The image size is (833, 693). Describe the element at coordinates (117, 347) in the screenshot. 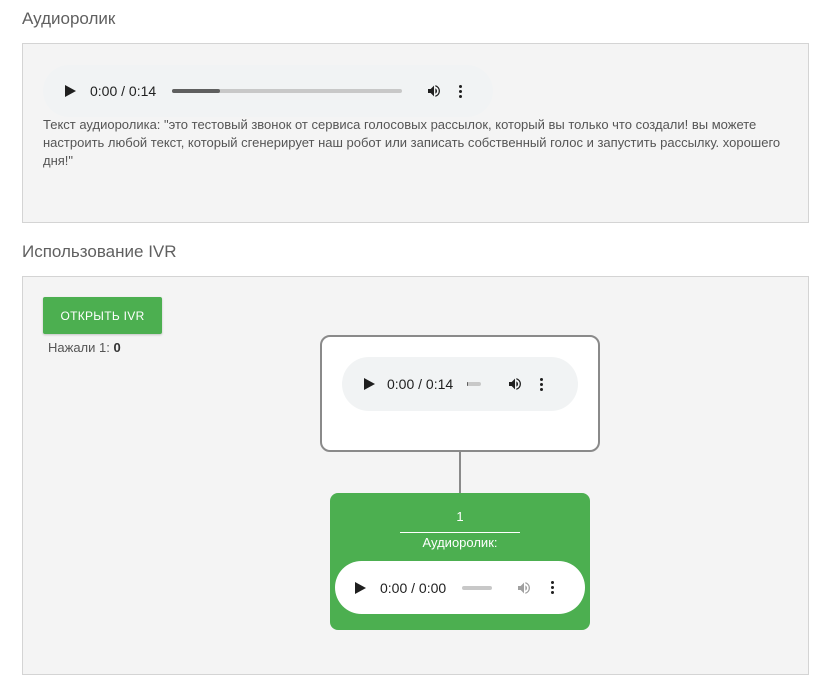

I see `pressed-count: 0` at that location.